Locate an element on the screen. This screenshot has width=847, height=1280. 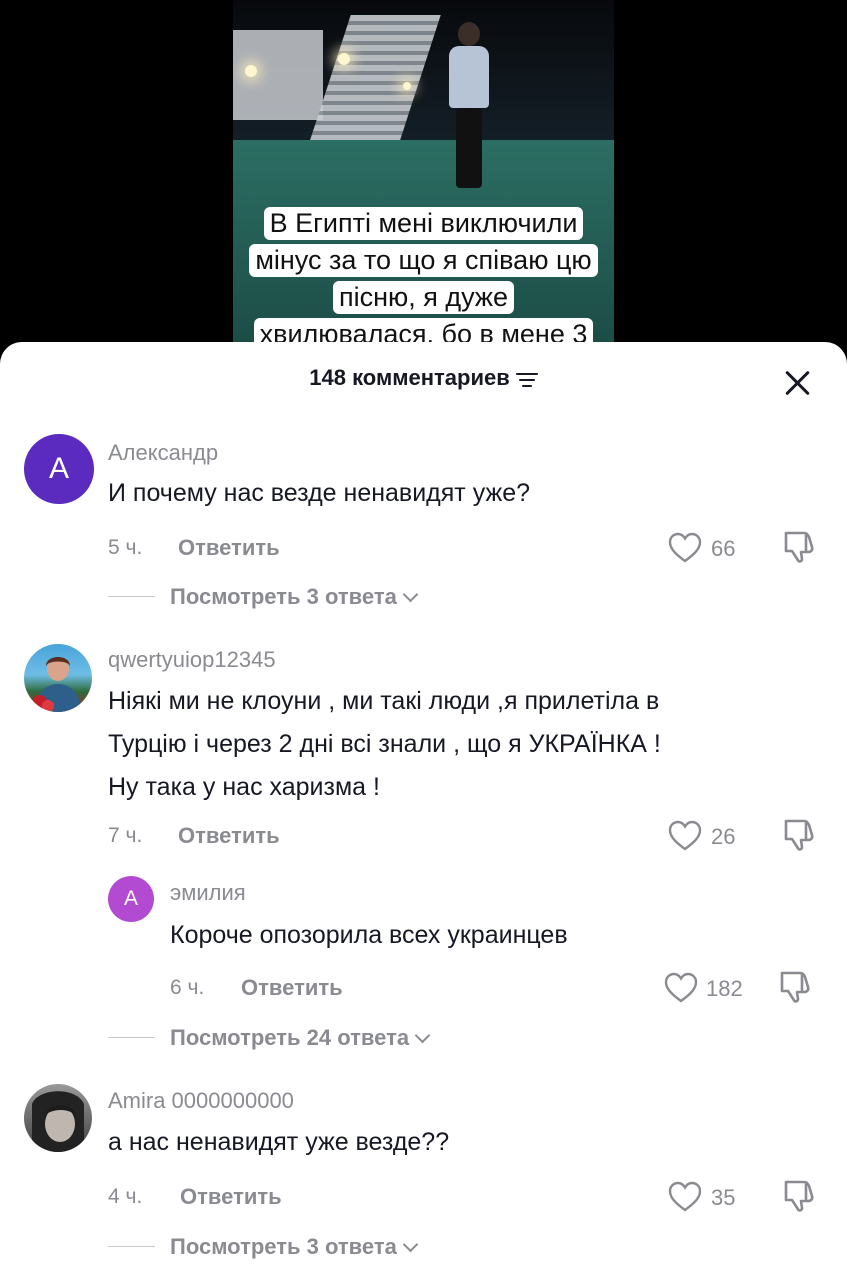
view-replies-button: Посмотреть 24 ответа is located at coordinates (300, 1038).